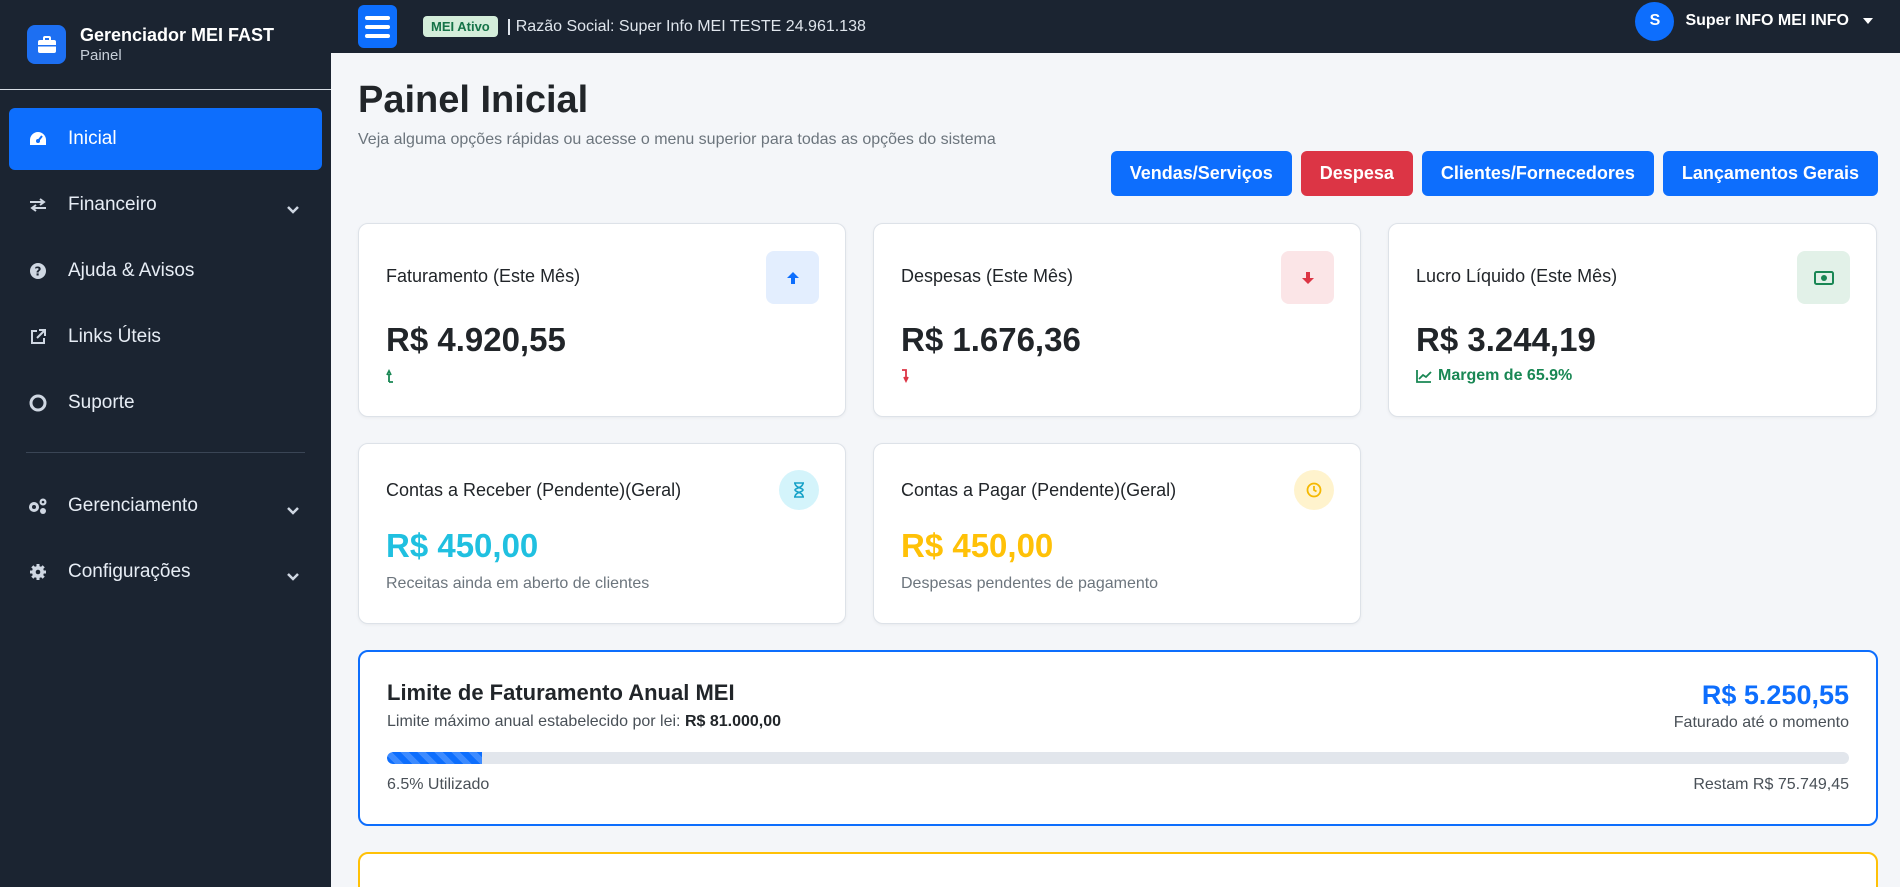 This screenshot has width=1900, height=887. I want to click on sidebar-divider, so click(165, 452).